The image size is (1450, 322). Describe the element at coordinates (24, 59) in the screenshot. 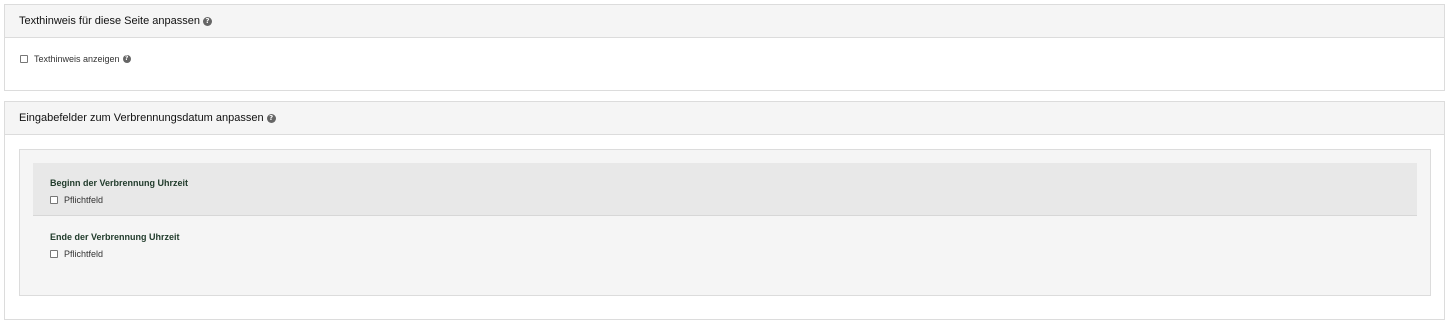

I see `show-text-hint-checkbox` at that location.